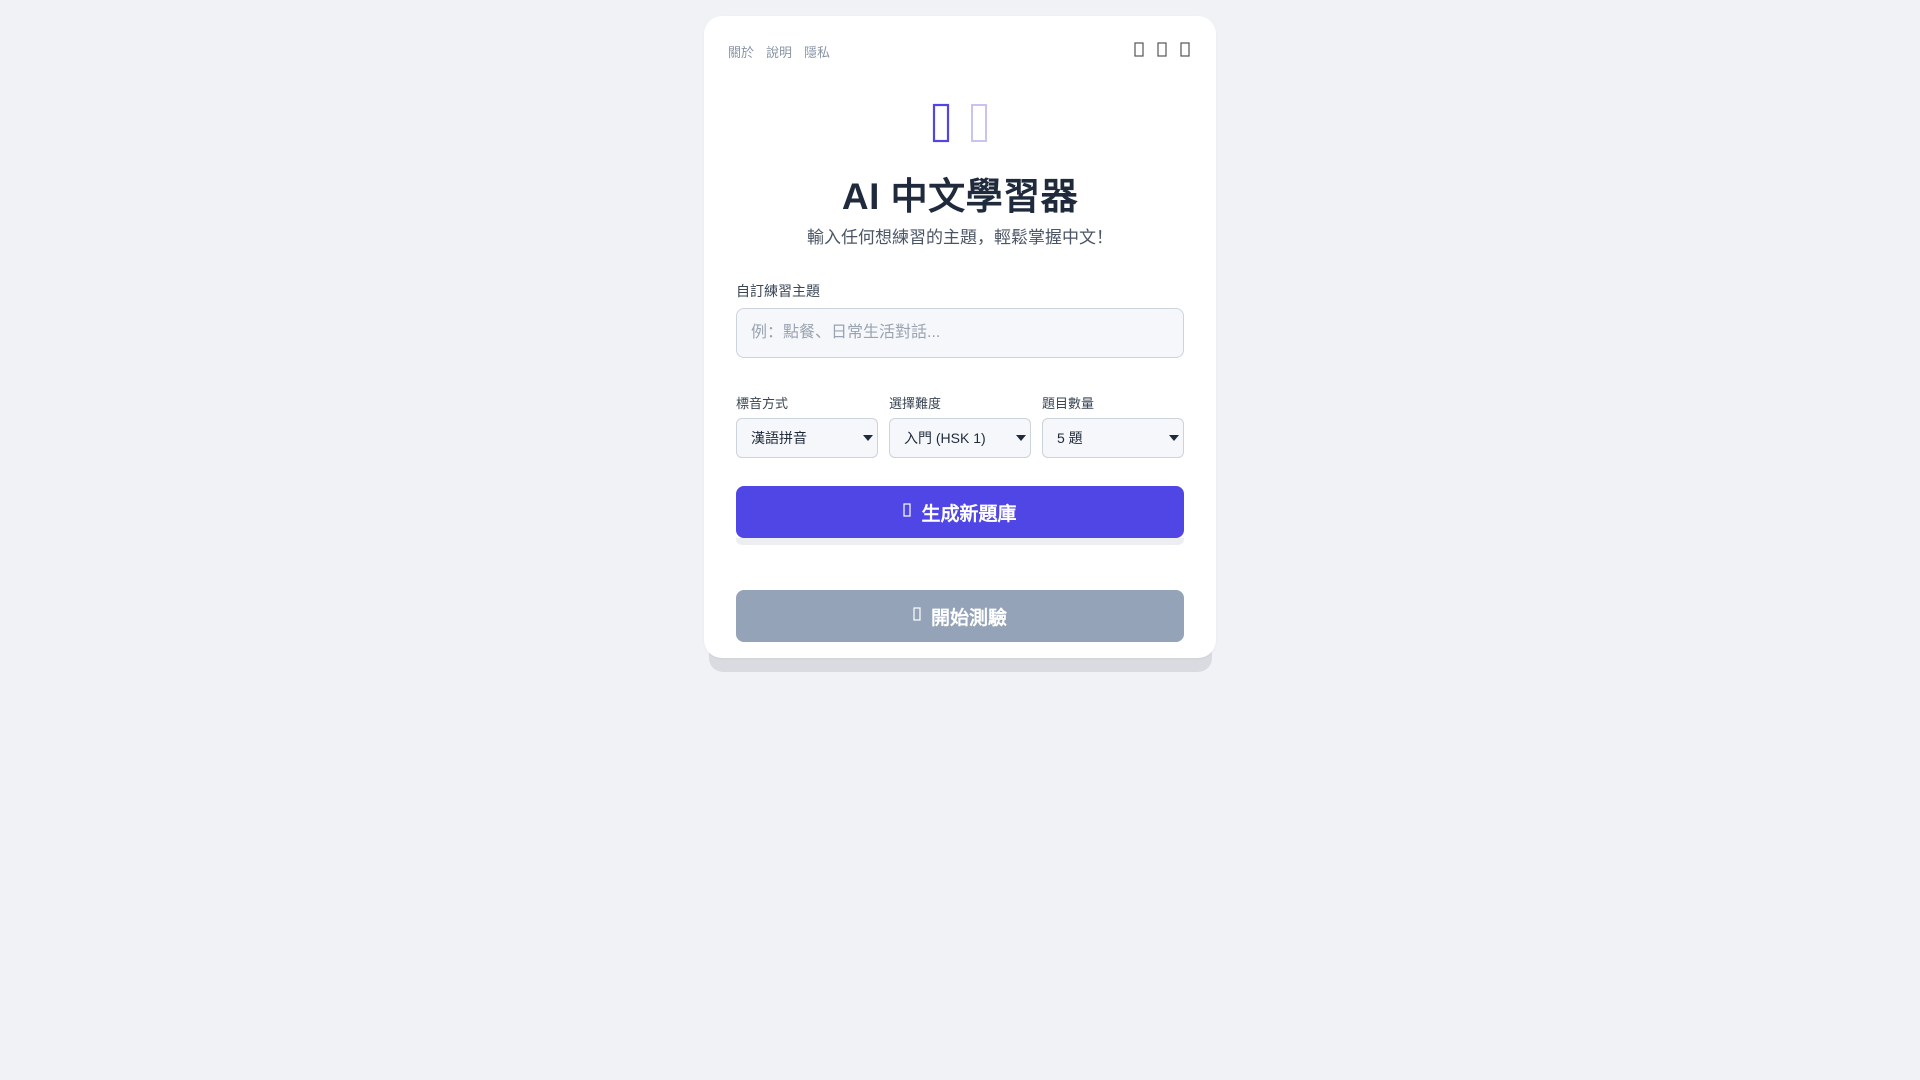 This screenshot has width=1920, height=1080. What do you see at coordinates (960, 123) in the screenshot?
I see `hero-icon-group` at bounding box center [960, 123].